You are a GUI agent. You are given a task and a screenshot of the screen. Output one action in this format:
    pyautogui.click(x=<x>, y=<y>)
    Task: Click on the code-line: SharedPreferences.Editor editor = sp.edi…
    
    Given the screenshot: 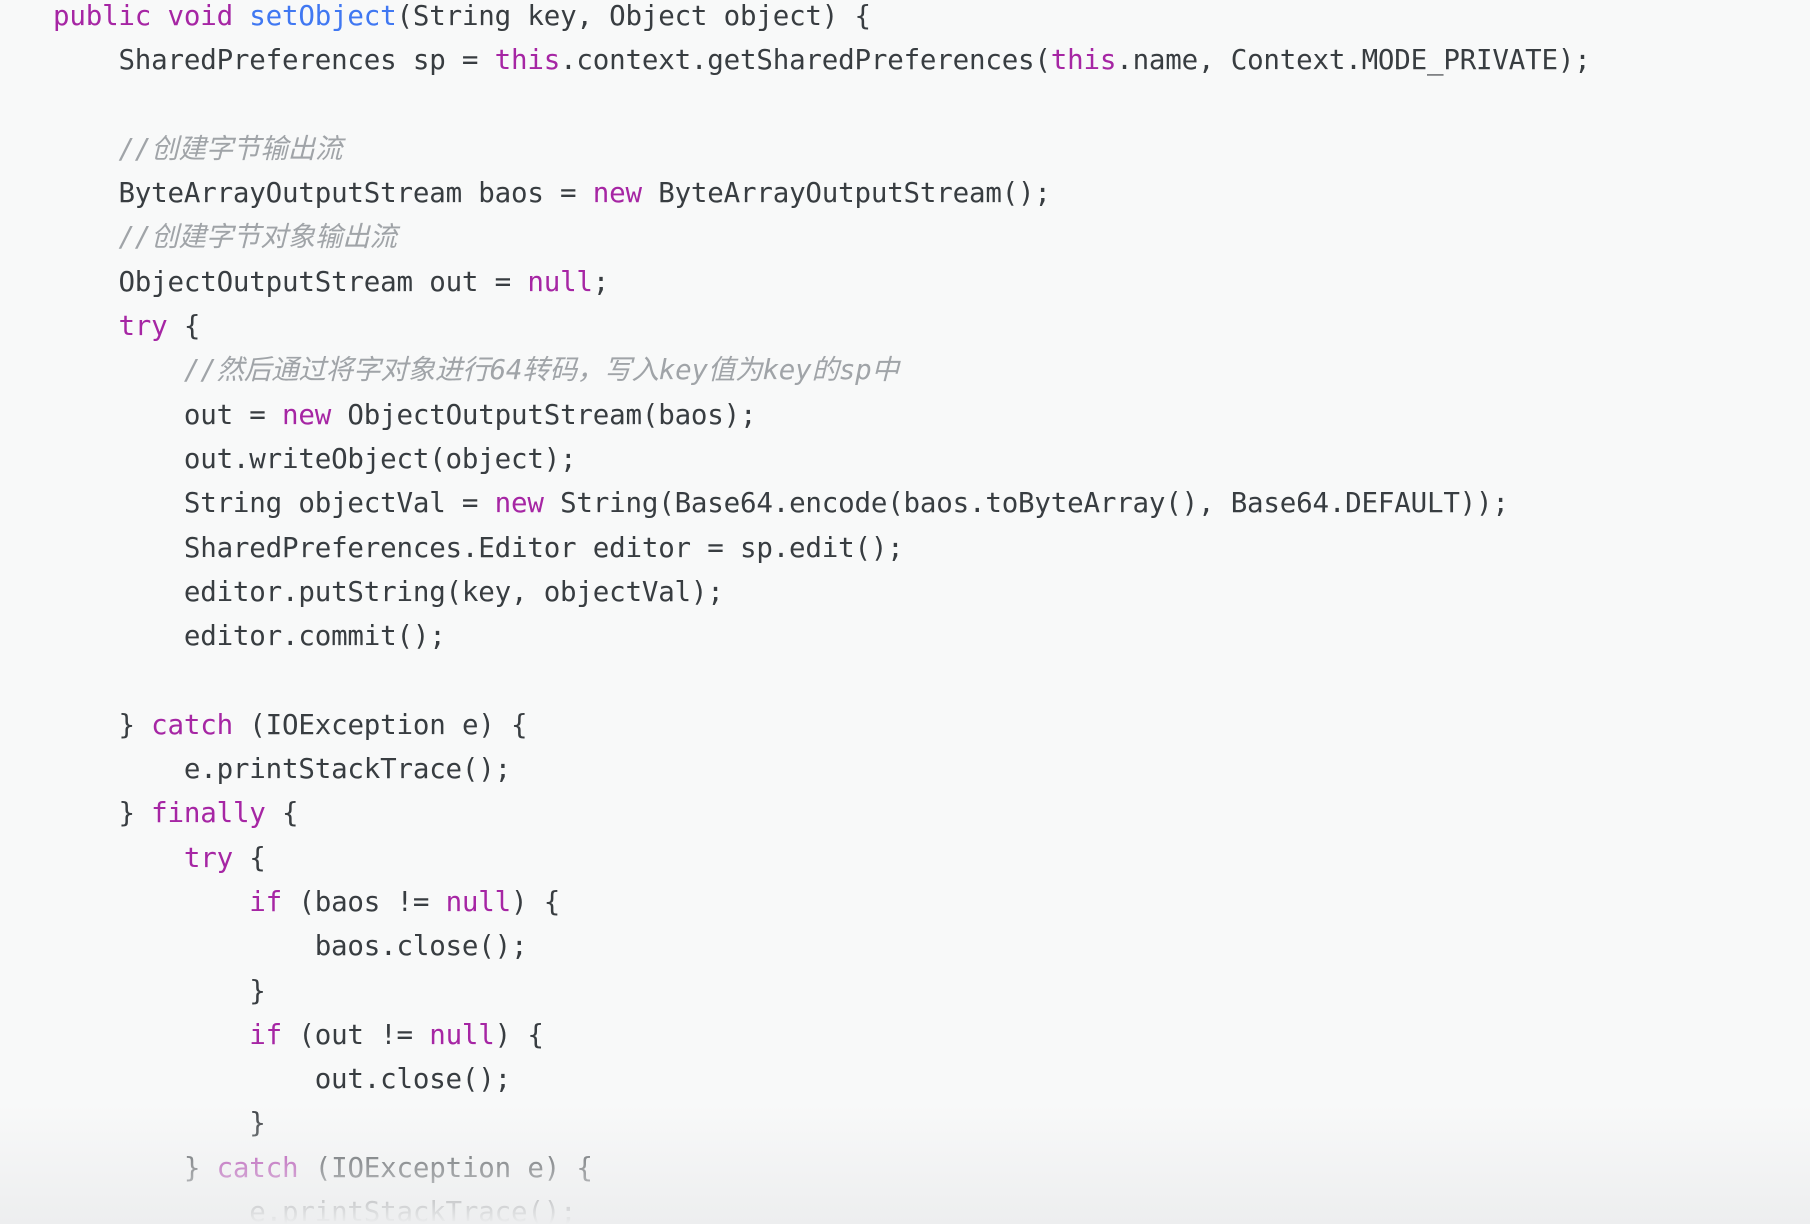 What is the action you would take?
    pyautogui.click(x=795, y=548)
    